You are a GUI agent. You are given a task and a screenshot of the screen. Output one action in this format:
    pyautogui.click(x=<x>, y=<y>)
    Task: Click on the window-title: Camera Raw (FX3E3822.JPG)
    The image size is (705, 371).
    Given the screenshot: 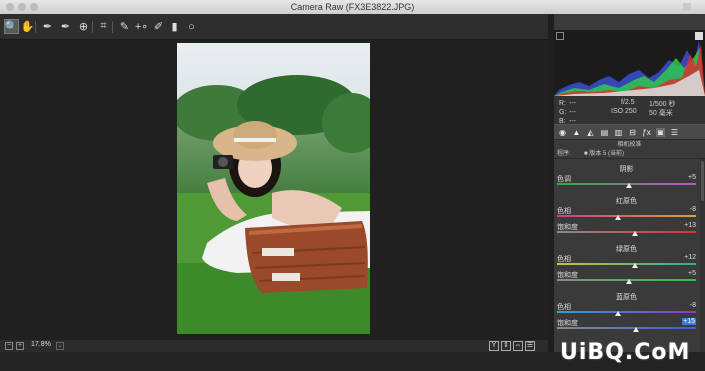 What is the action you would take?
    pyautogui.click(x=352, y=7)
    